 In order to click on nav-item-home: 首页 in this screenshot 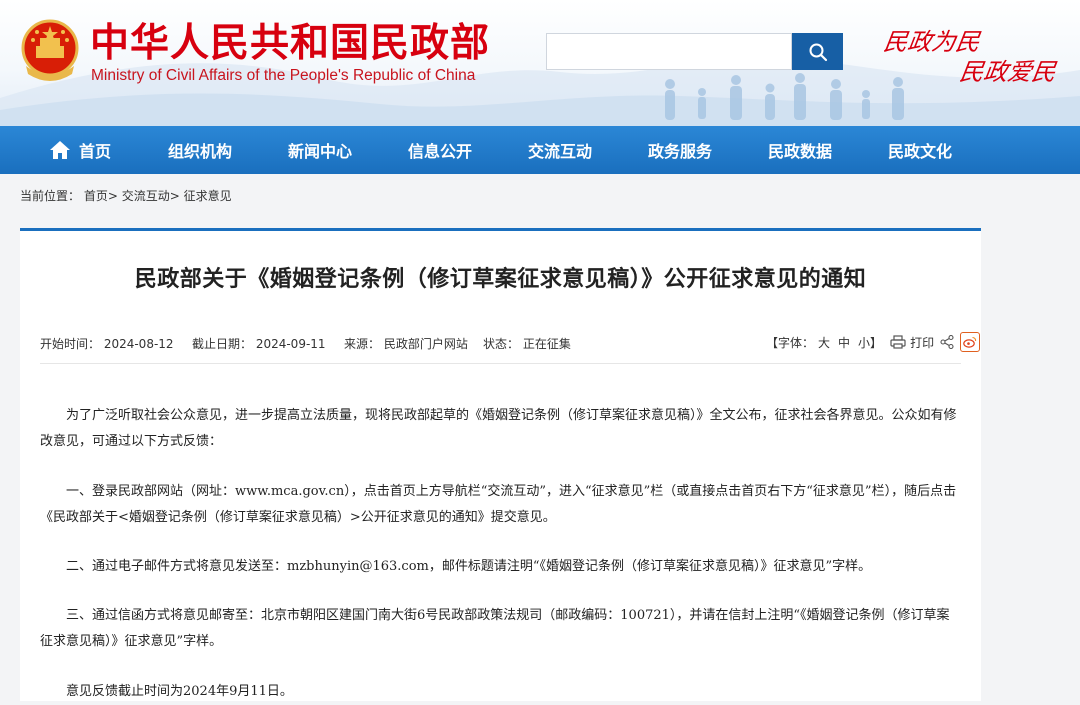, I will do `click(80, 150)`.